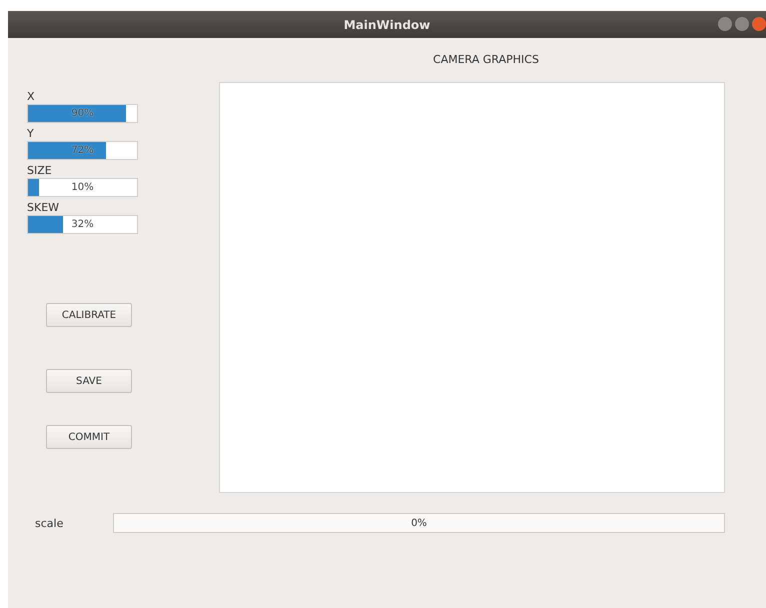  I want to click on slider-label: Y, so click(31, 133).